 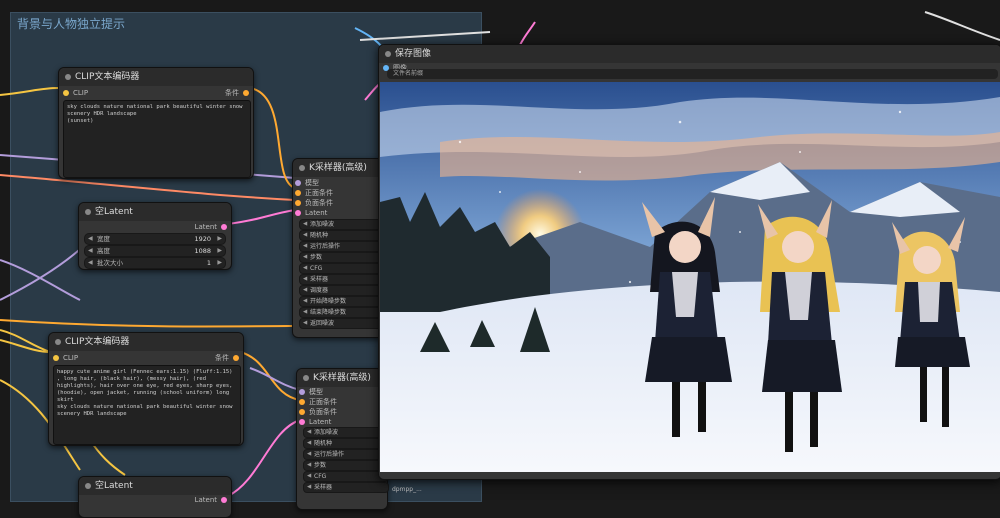 What do you see at coordinates (689, 54) in the screenshot?
I see `node-header: 保存图像` at bounding box center [689, 54].